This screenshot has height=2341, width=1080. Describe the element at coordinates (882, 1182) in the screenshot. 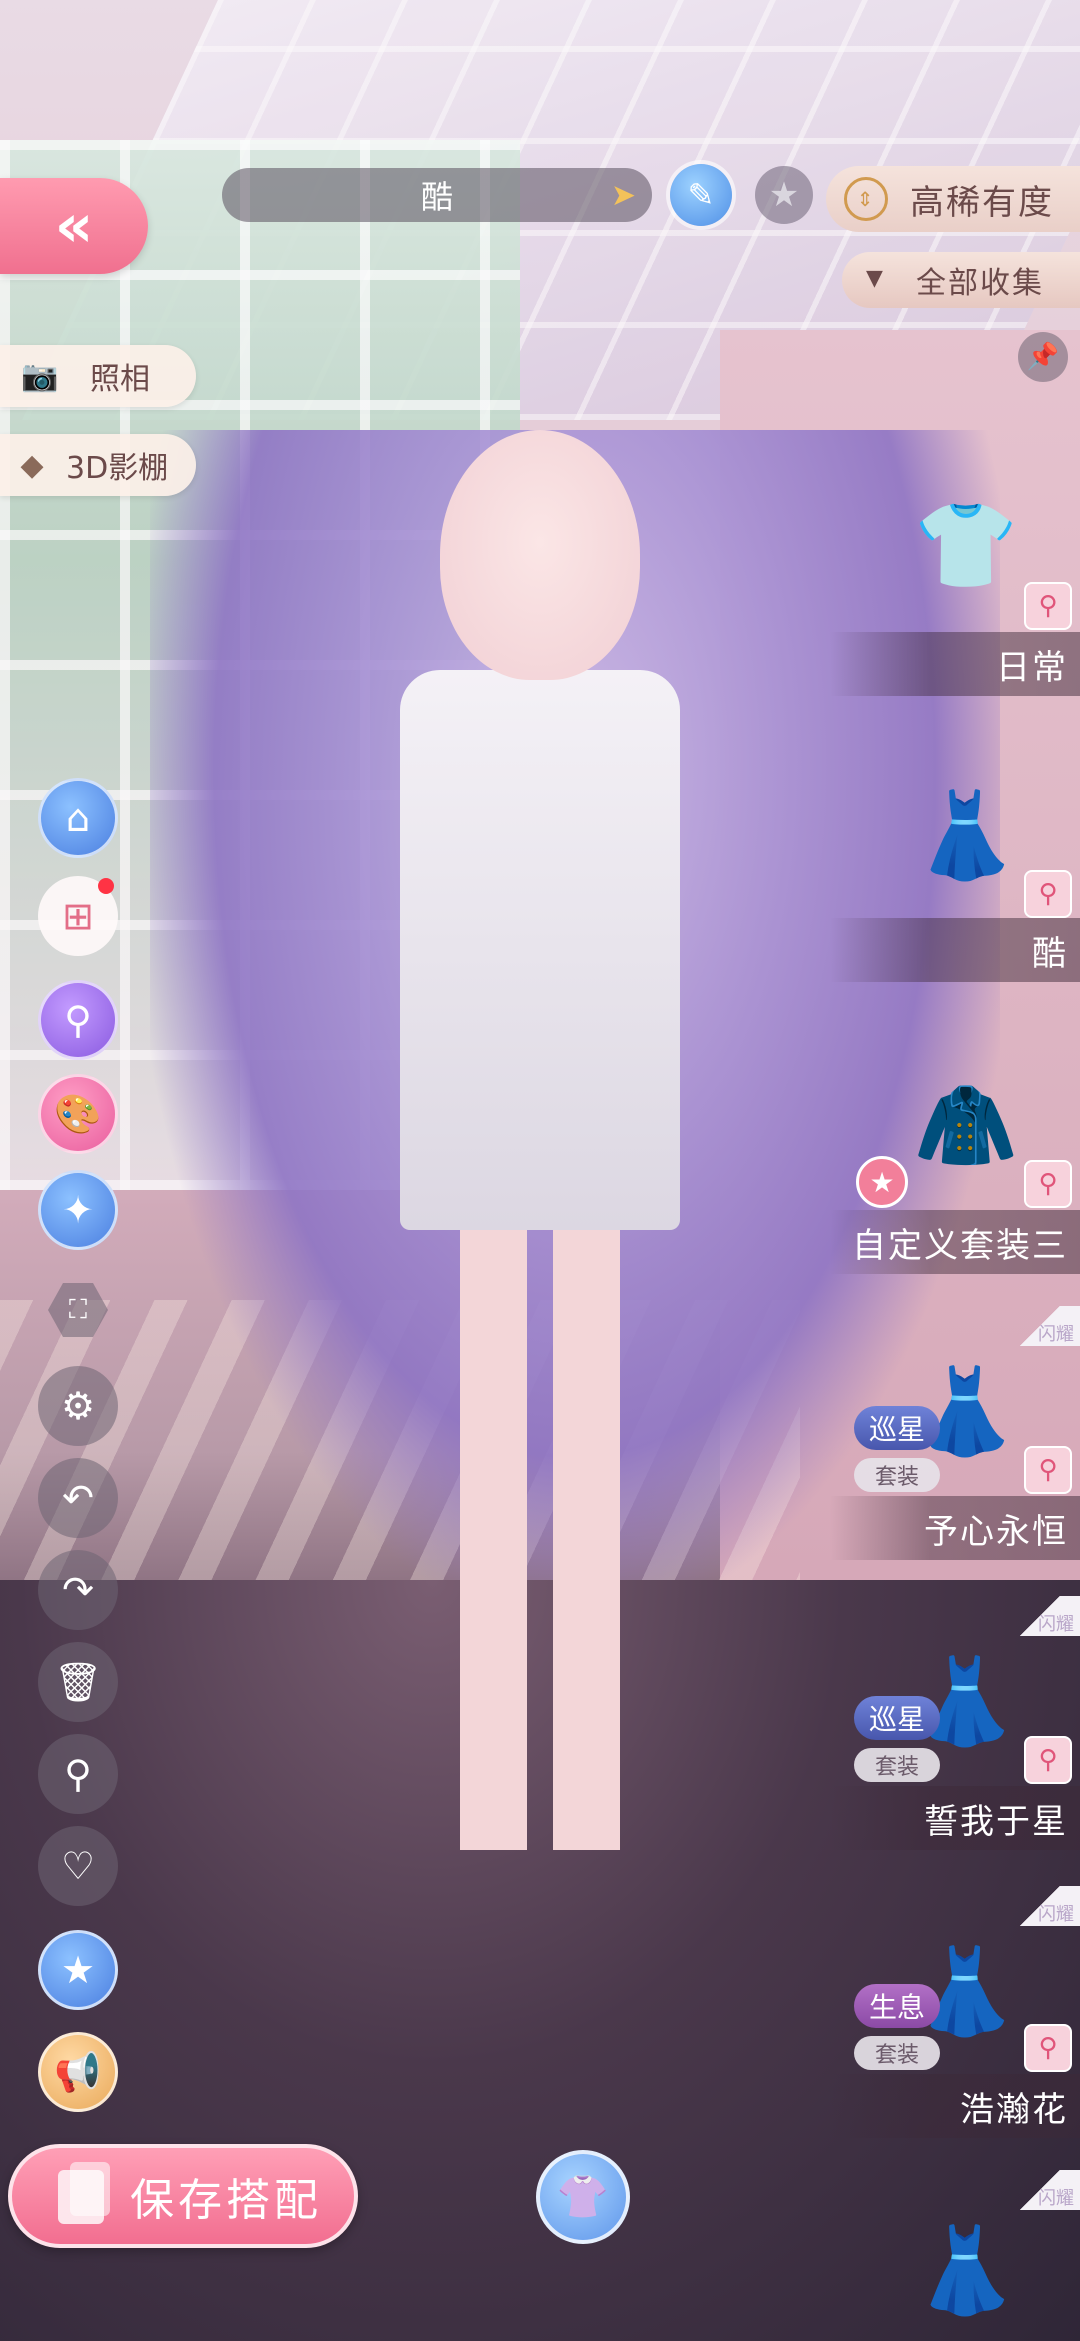

I see `custom-star-icon: ★` at that location.